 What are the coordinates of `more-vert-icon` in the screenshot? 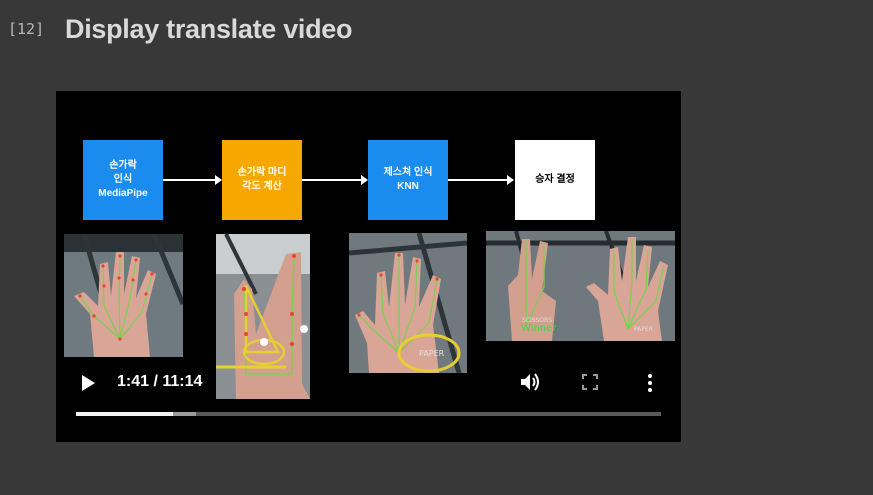 It's located at (650, 383).